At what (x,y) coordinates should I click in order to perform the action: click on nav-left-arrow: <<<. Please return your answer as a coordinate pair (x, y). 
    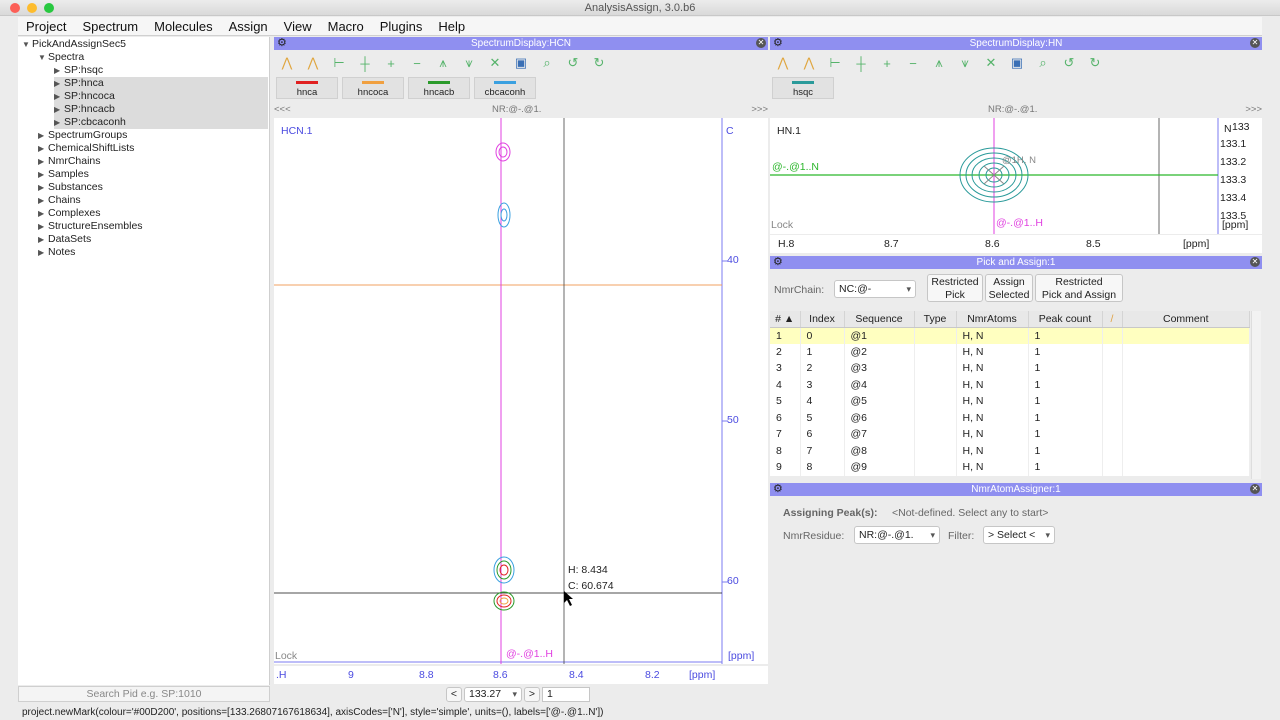
    Looking at the image, I should click on (282, 109).